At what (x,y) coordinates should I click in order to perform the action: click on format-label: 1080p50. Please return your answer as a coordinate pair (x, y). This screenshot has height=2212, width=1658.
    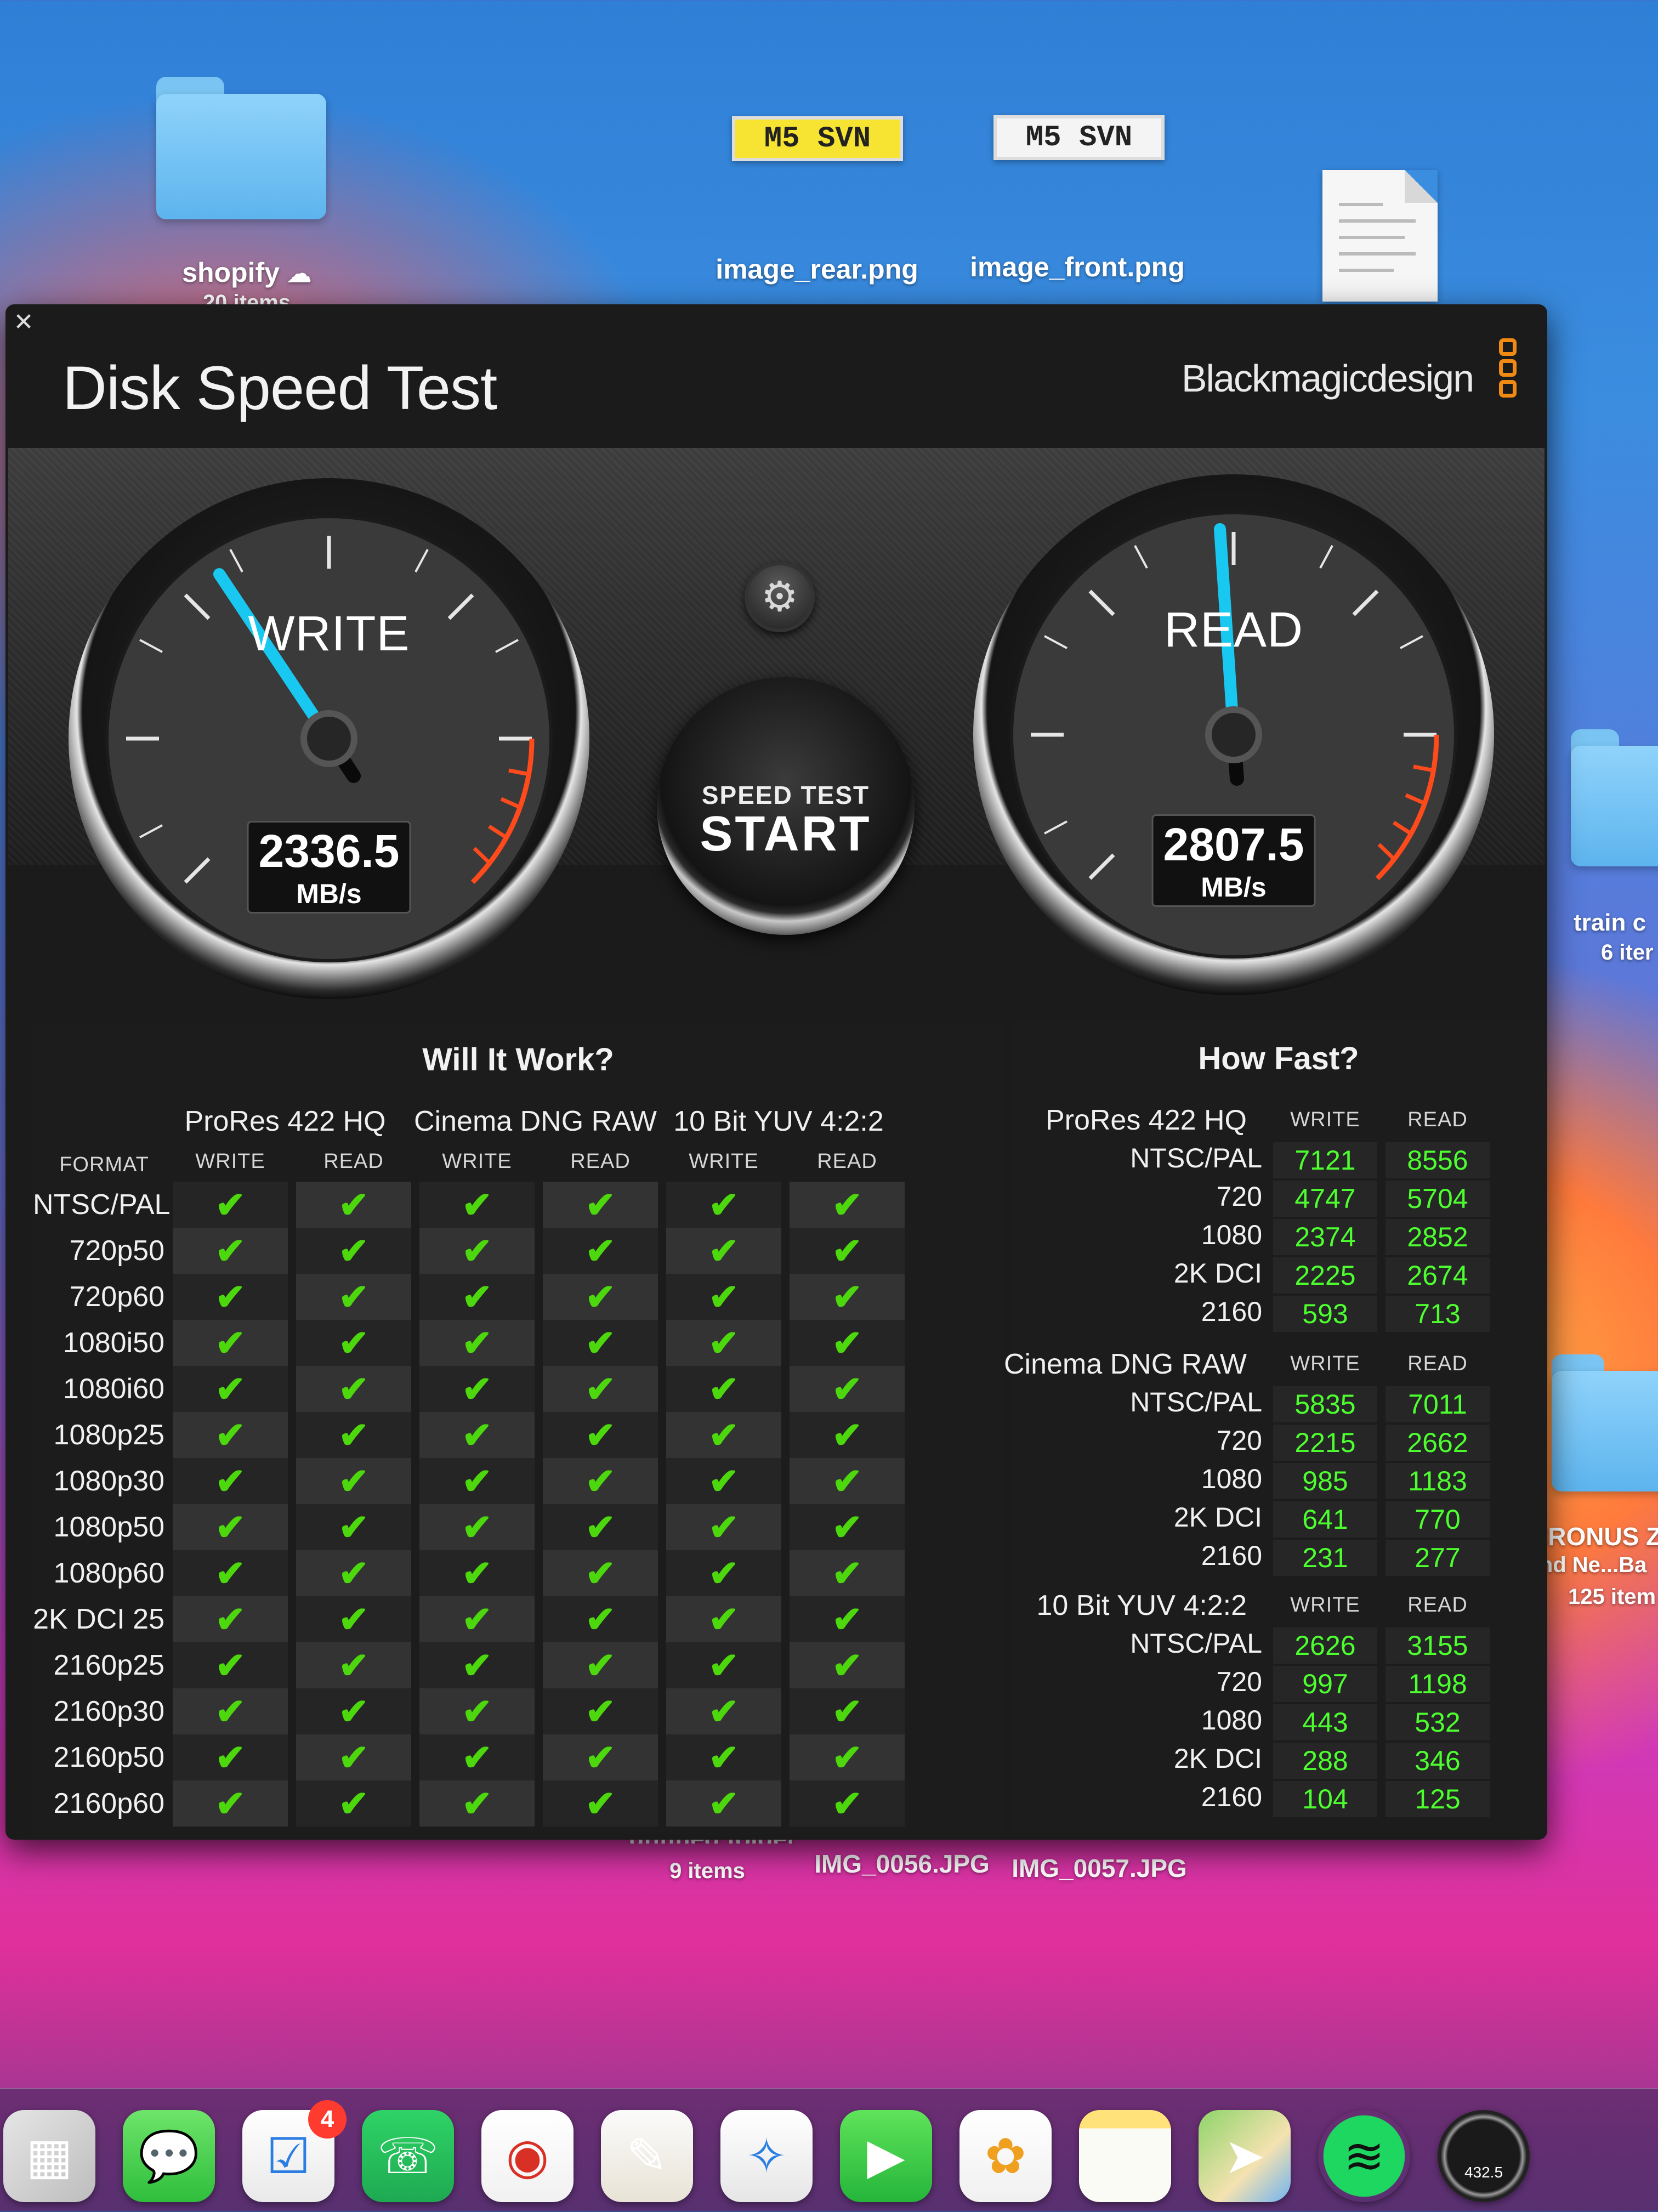
    Looking at the image, I should click on (108, 1527).